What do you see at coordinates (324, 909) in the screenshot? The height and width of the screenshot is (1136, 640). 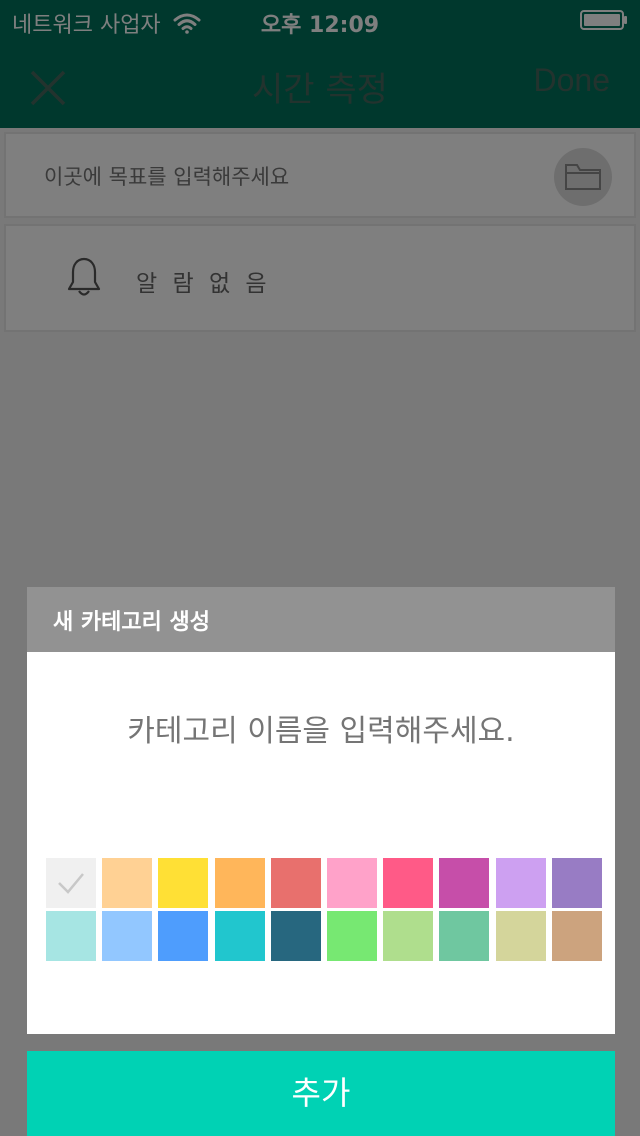 I see `color-palette` at bounding box center [324, 909].